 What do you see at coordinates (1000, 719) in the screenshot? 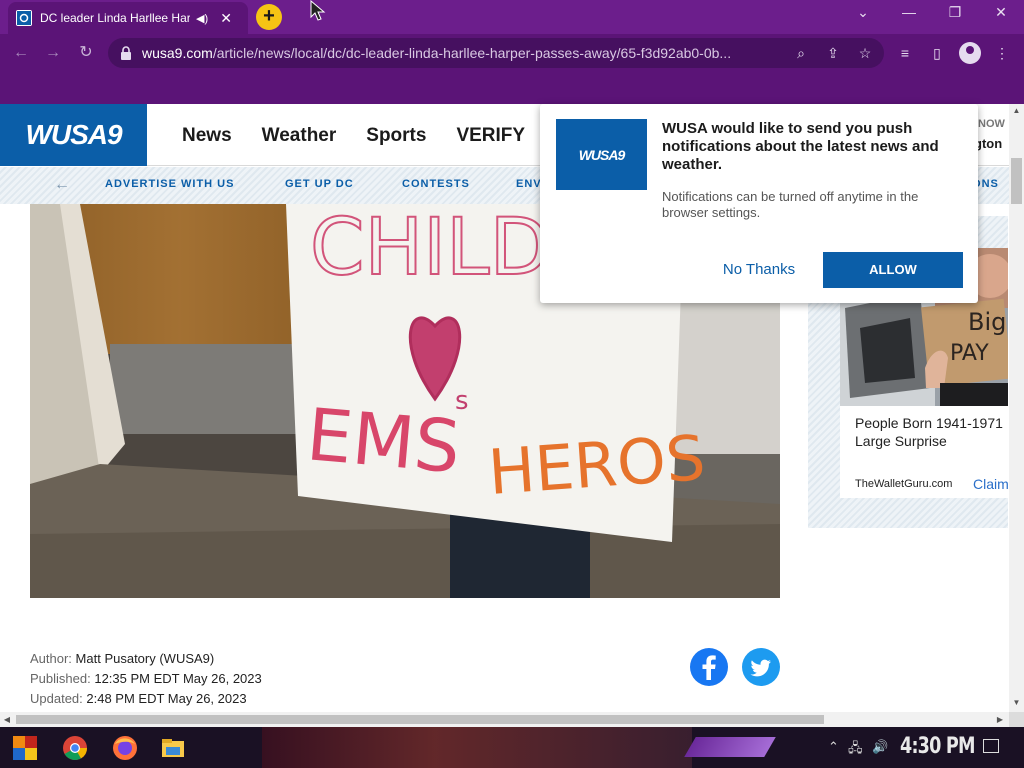
I see `scroll-right-arrow-icon: ▶` at bounding box center [1000, 719].